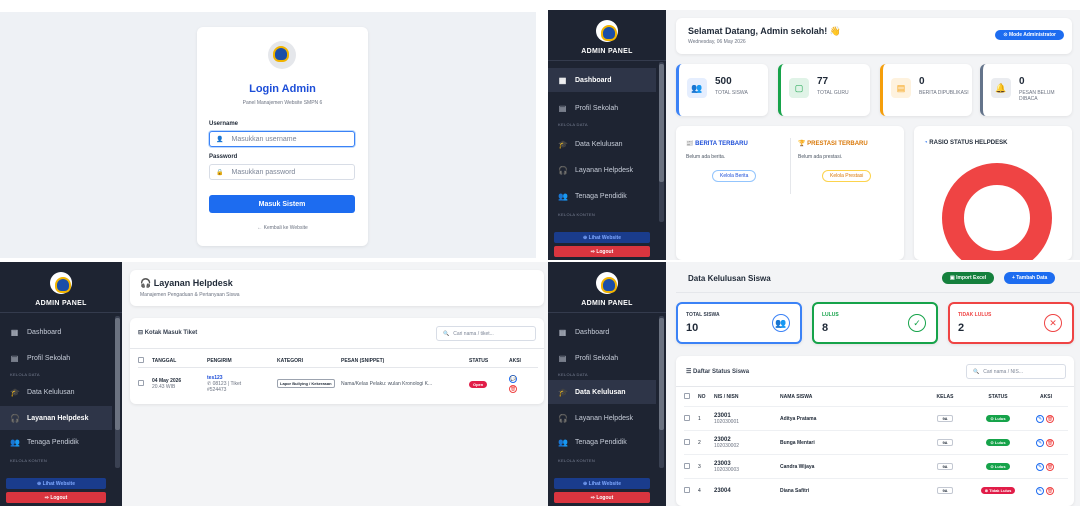 The width and height of the screenshot is (1080, 506). I want to click on school-logo, so click(282, 55).